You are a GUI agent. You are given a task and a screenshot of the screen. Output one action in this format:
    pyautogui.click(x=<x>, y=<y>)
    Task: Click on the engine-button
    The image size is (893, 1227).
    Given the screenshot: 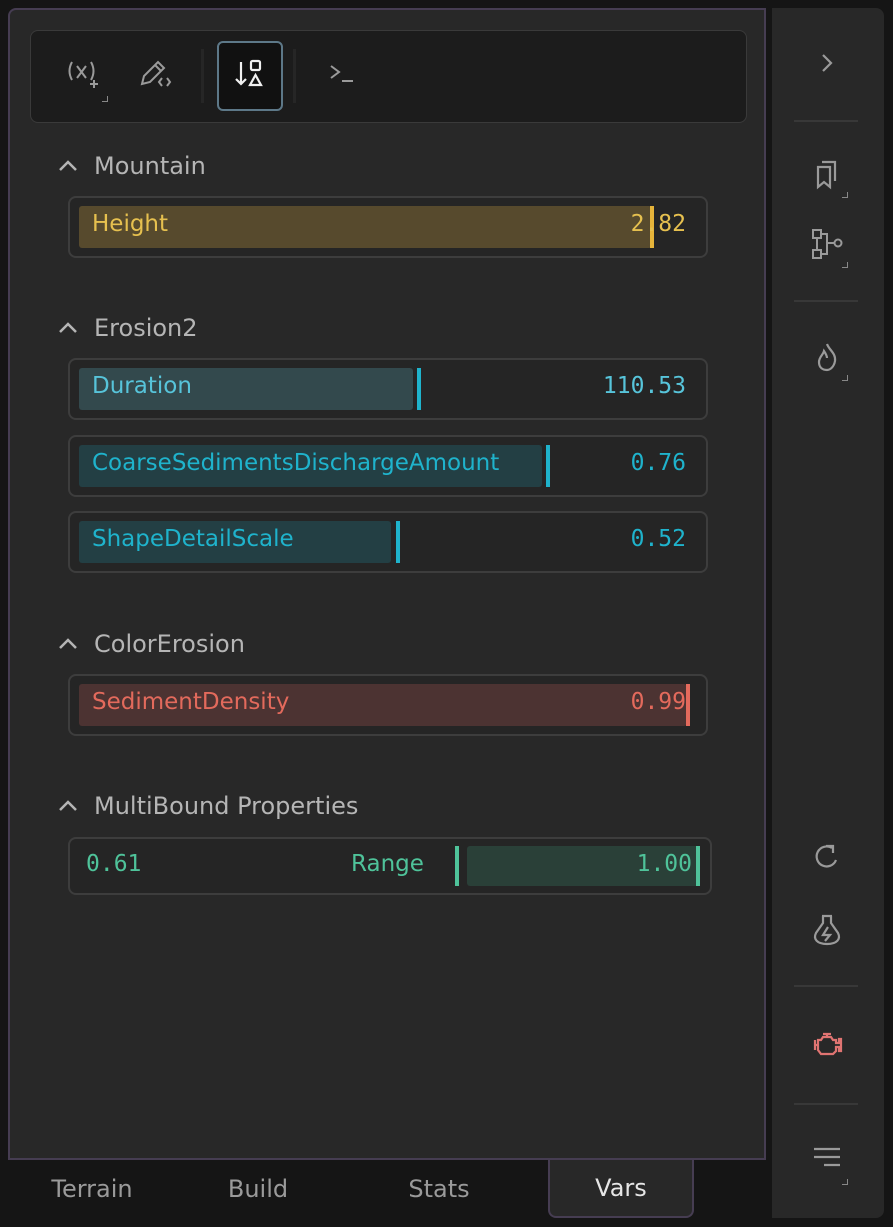 What is the action you would take?
    pyautogui.click(x=827, y=1046)
    